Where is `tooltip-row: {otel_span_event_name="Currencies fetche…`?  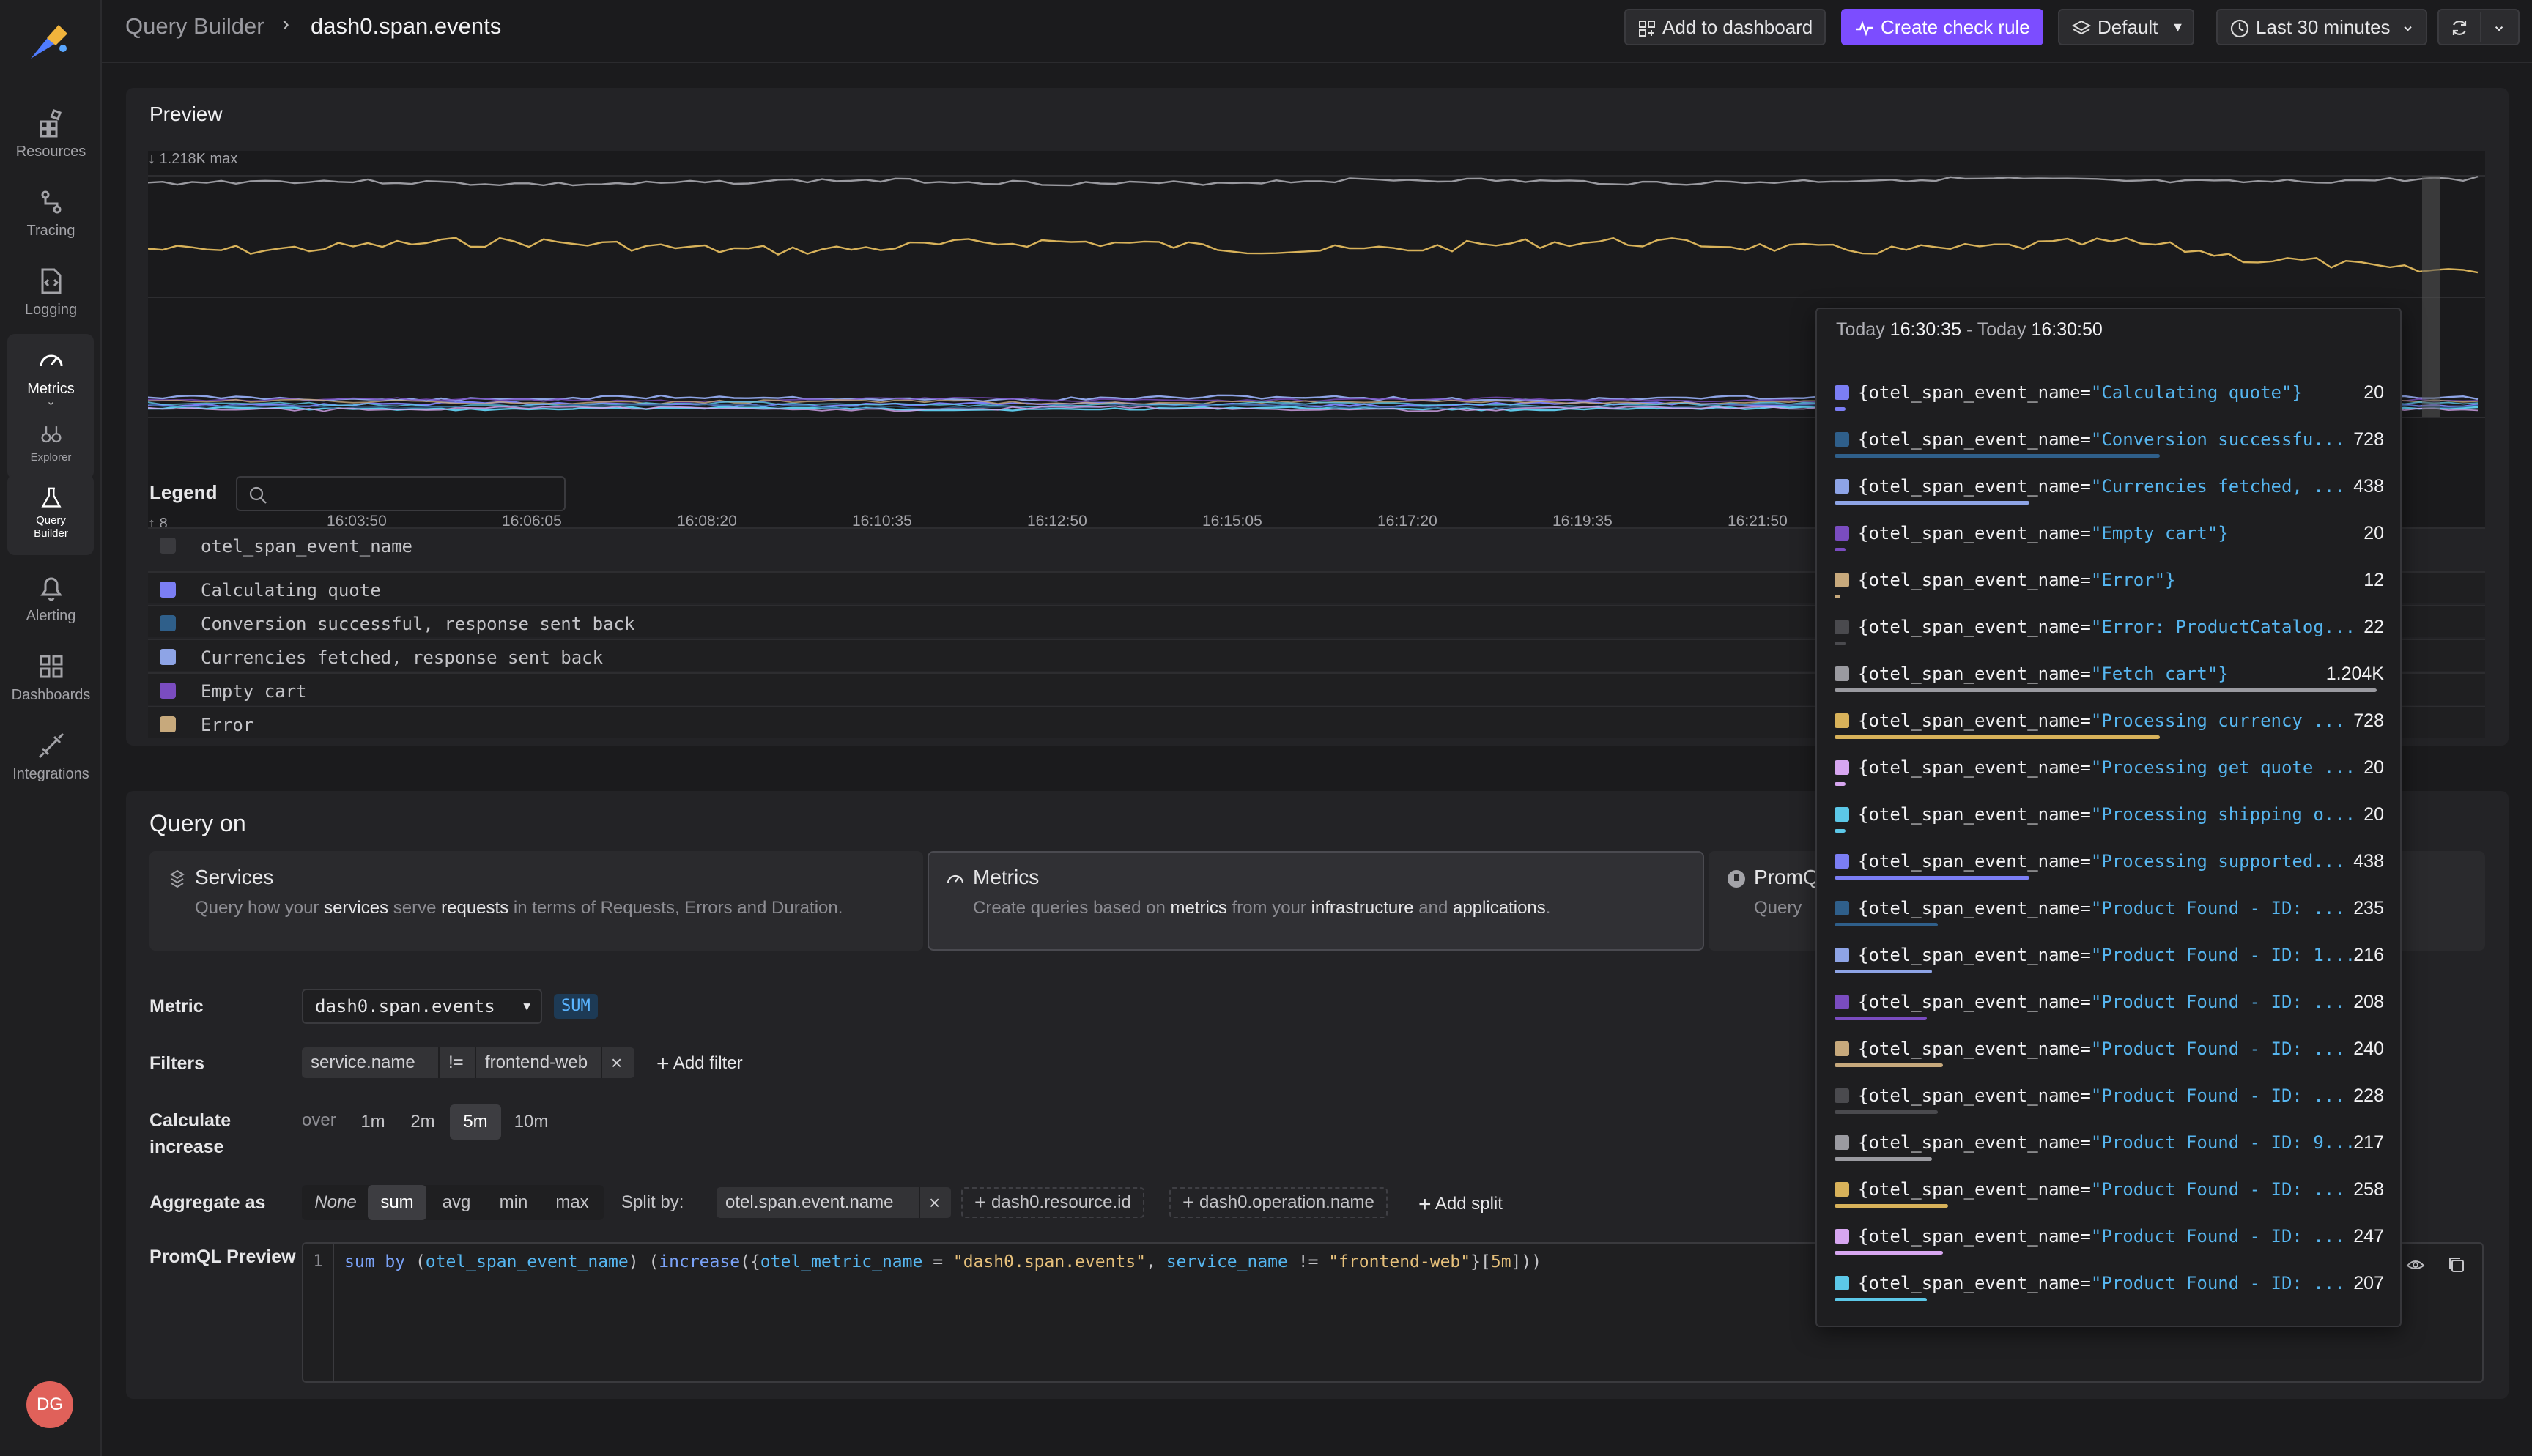 tooltip-row: {otel_span_event_name="Currencies fetche… is located at coordinates (2109, 493).